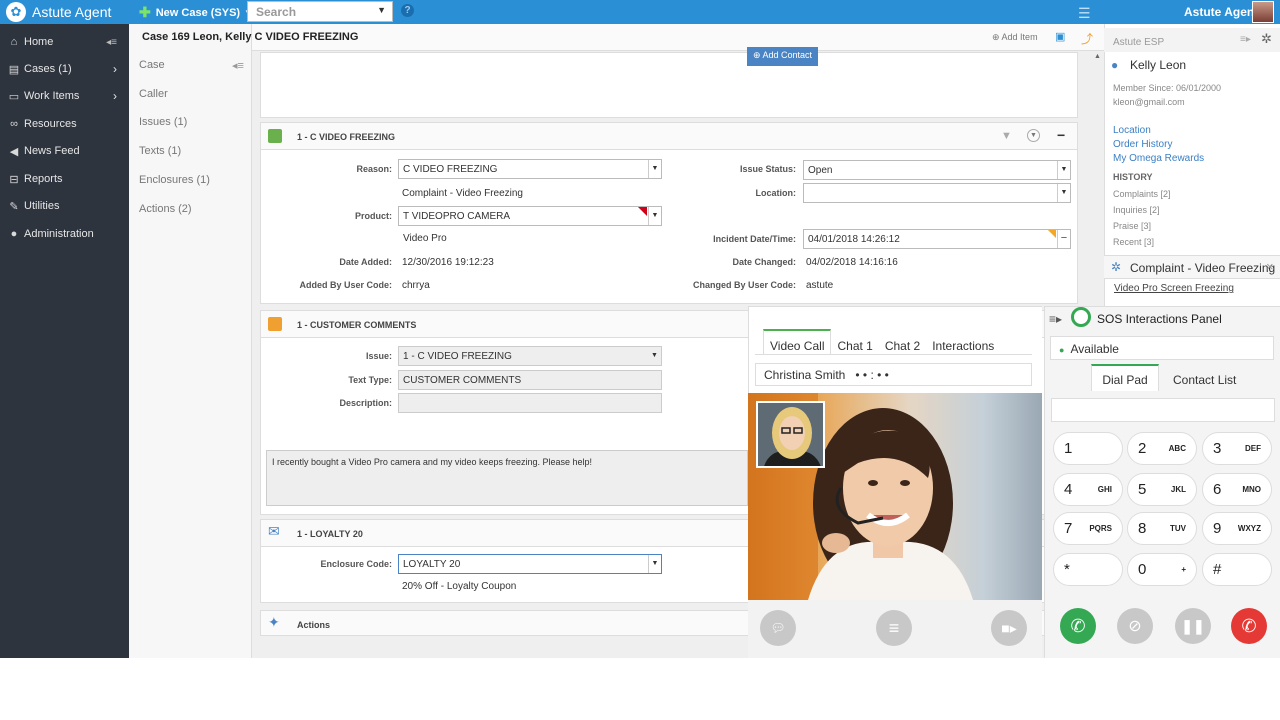 The height and width of the screenshot is (720, 1280). I want to click on nav-label: News Feed, so click(52, 151).